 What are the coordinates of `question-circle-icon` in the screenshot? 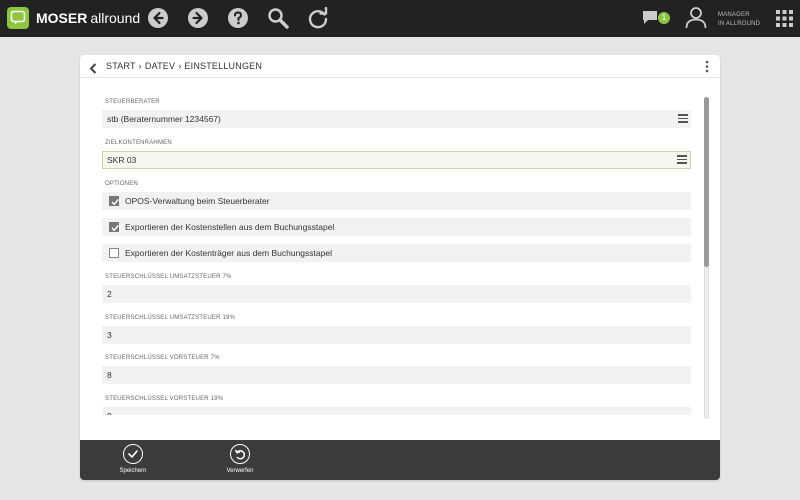 It's located at (238, 18).